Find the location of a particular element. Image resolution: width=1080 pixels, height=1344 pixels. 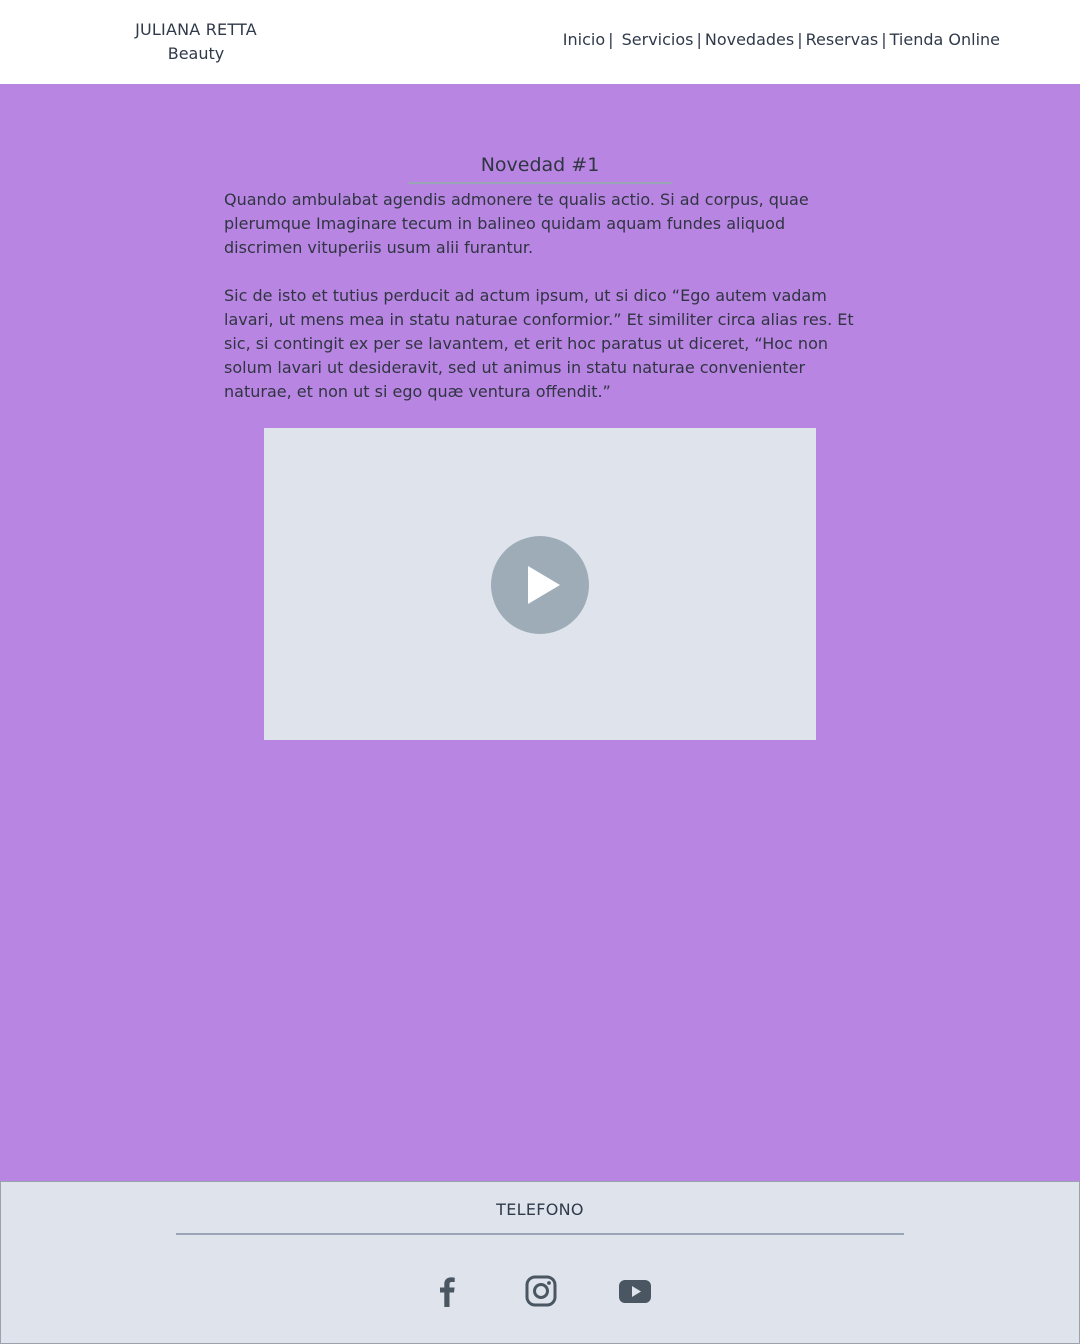

site-footer: TELEFONO is located at coordinates (540, 1262).